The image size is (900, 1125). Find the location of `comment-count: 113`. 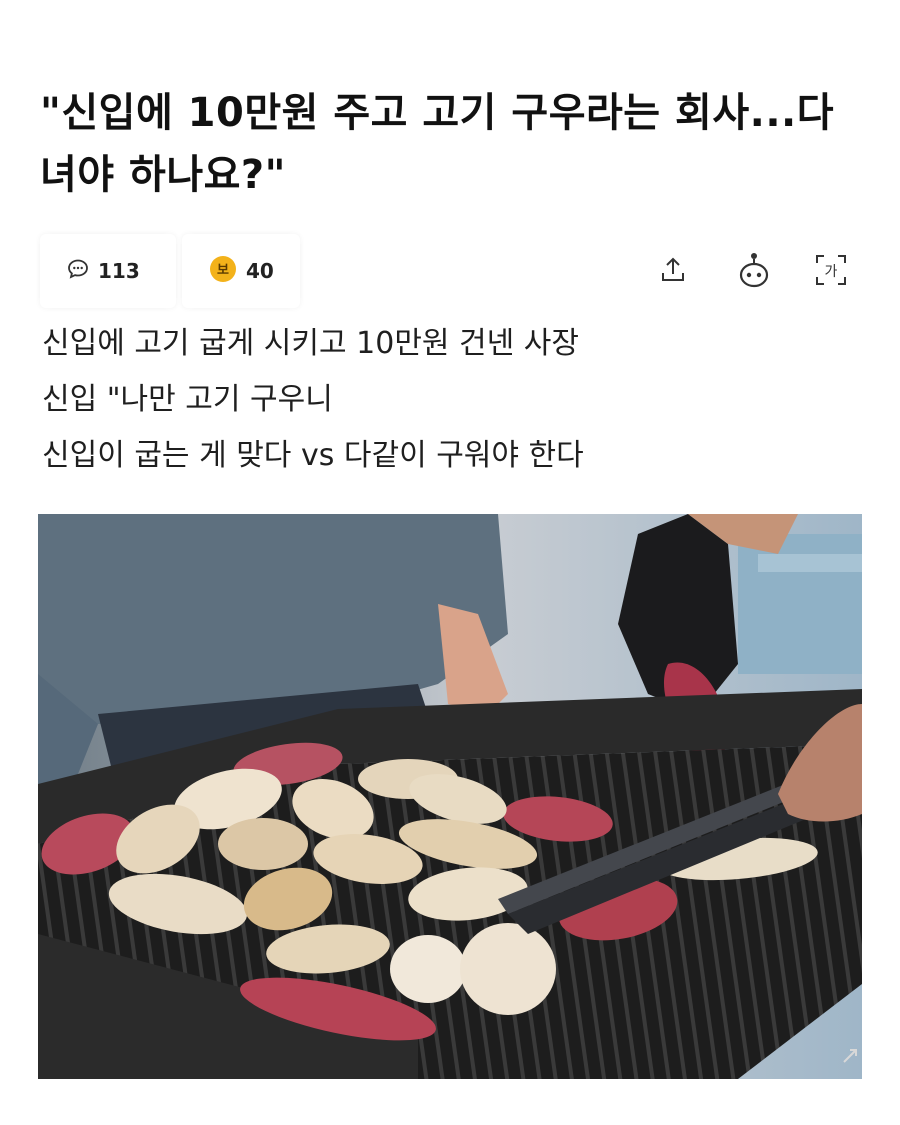

comment-count: 113 is located at coordinates (119, 271).